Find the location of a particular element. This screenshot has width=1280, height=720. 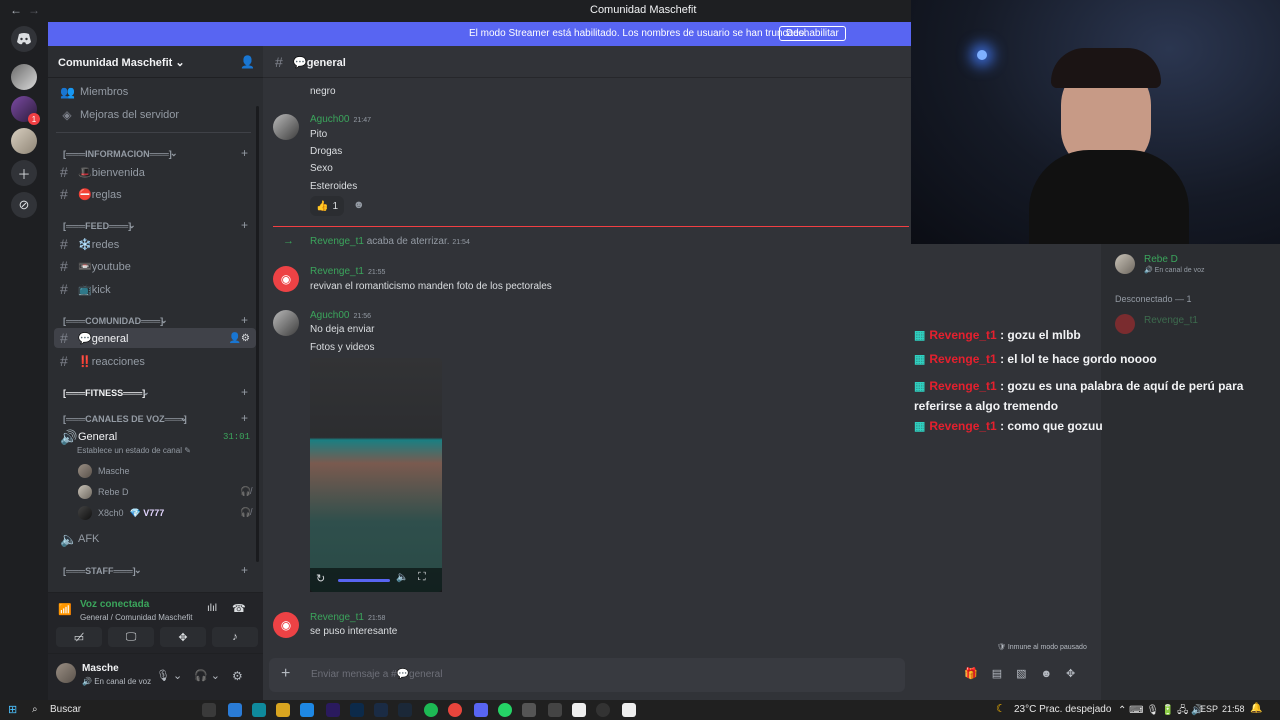

clock: 21:58 is located at coordinates (1233, 709).